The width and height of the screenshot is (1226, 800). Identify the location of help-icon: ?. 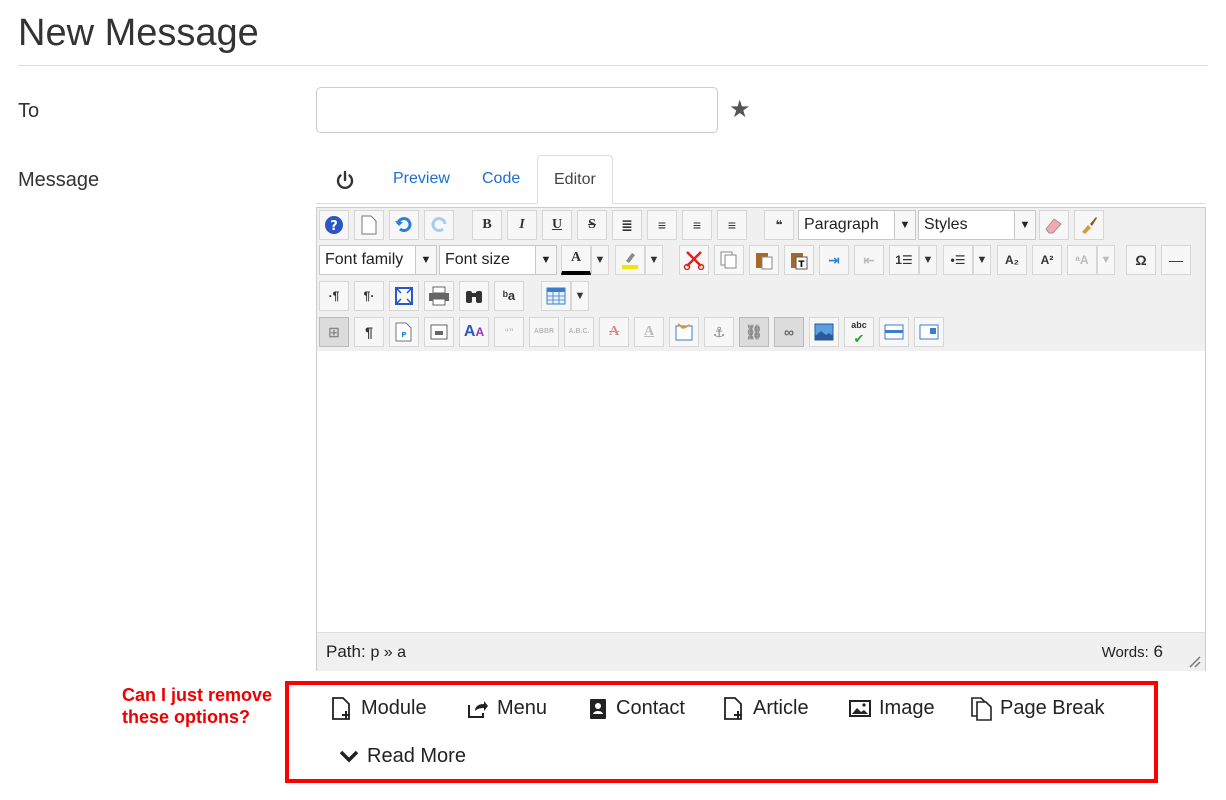
(334, 225).